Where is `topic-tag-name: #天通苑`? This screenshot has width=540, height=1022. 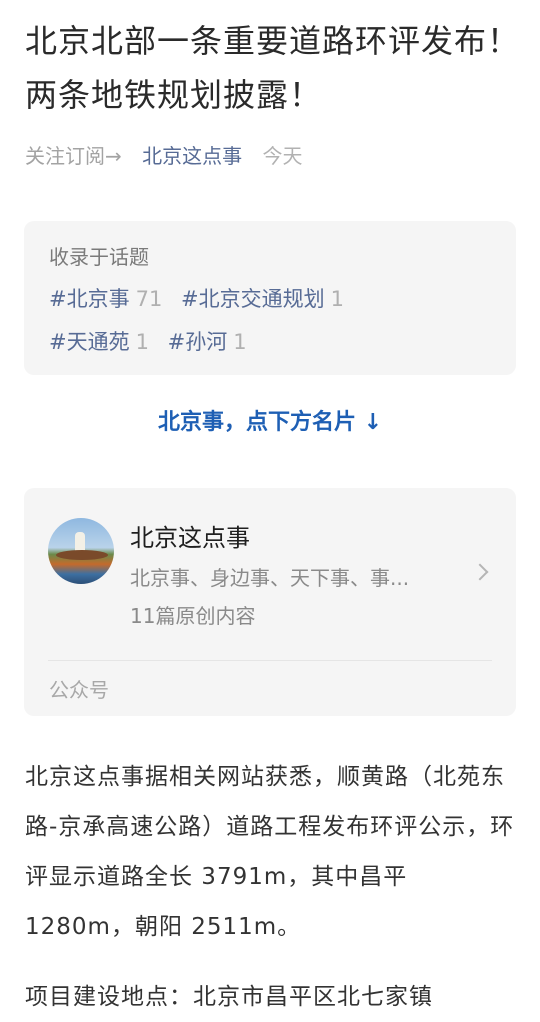 topic-tag-name: #天通苑 is located at coordinates (89, 342).